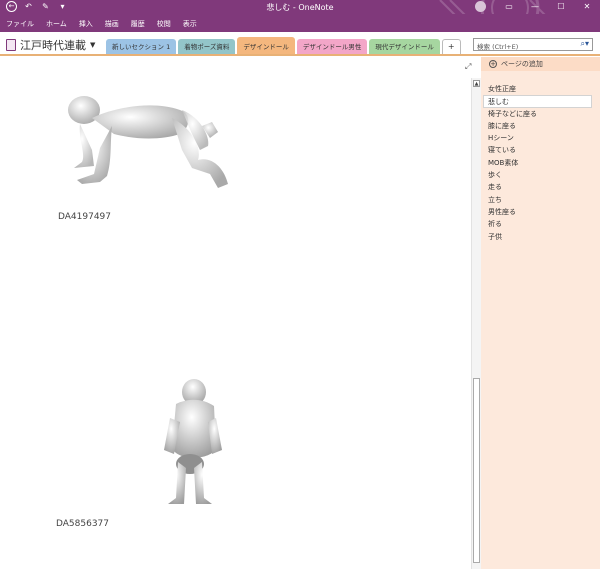 The image size is (600, 569). What do you see at coordinates (540, 224) in the screenshot?
I see `page-item: 祈る` at bounding box center [540, 224].